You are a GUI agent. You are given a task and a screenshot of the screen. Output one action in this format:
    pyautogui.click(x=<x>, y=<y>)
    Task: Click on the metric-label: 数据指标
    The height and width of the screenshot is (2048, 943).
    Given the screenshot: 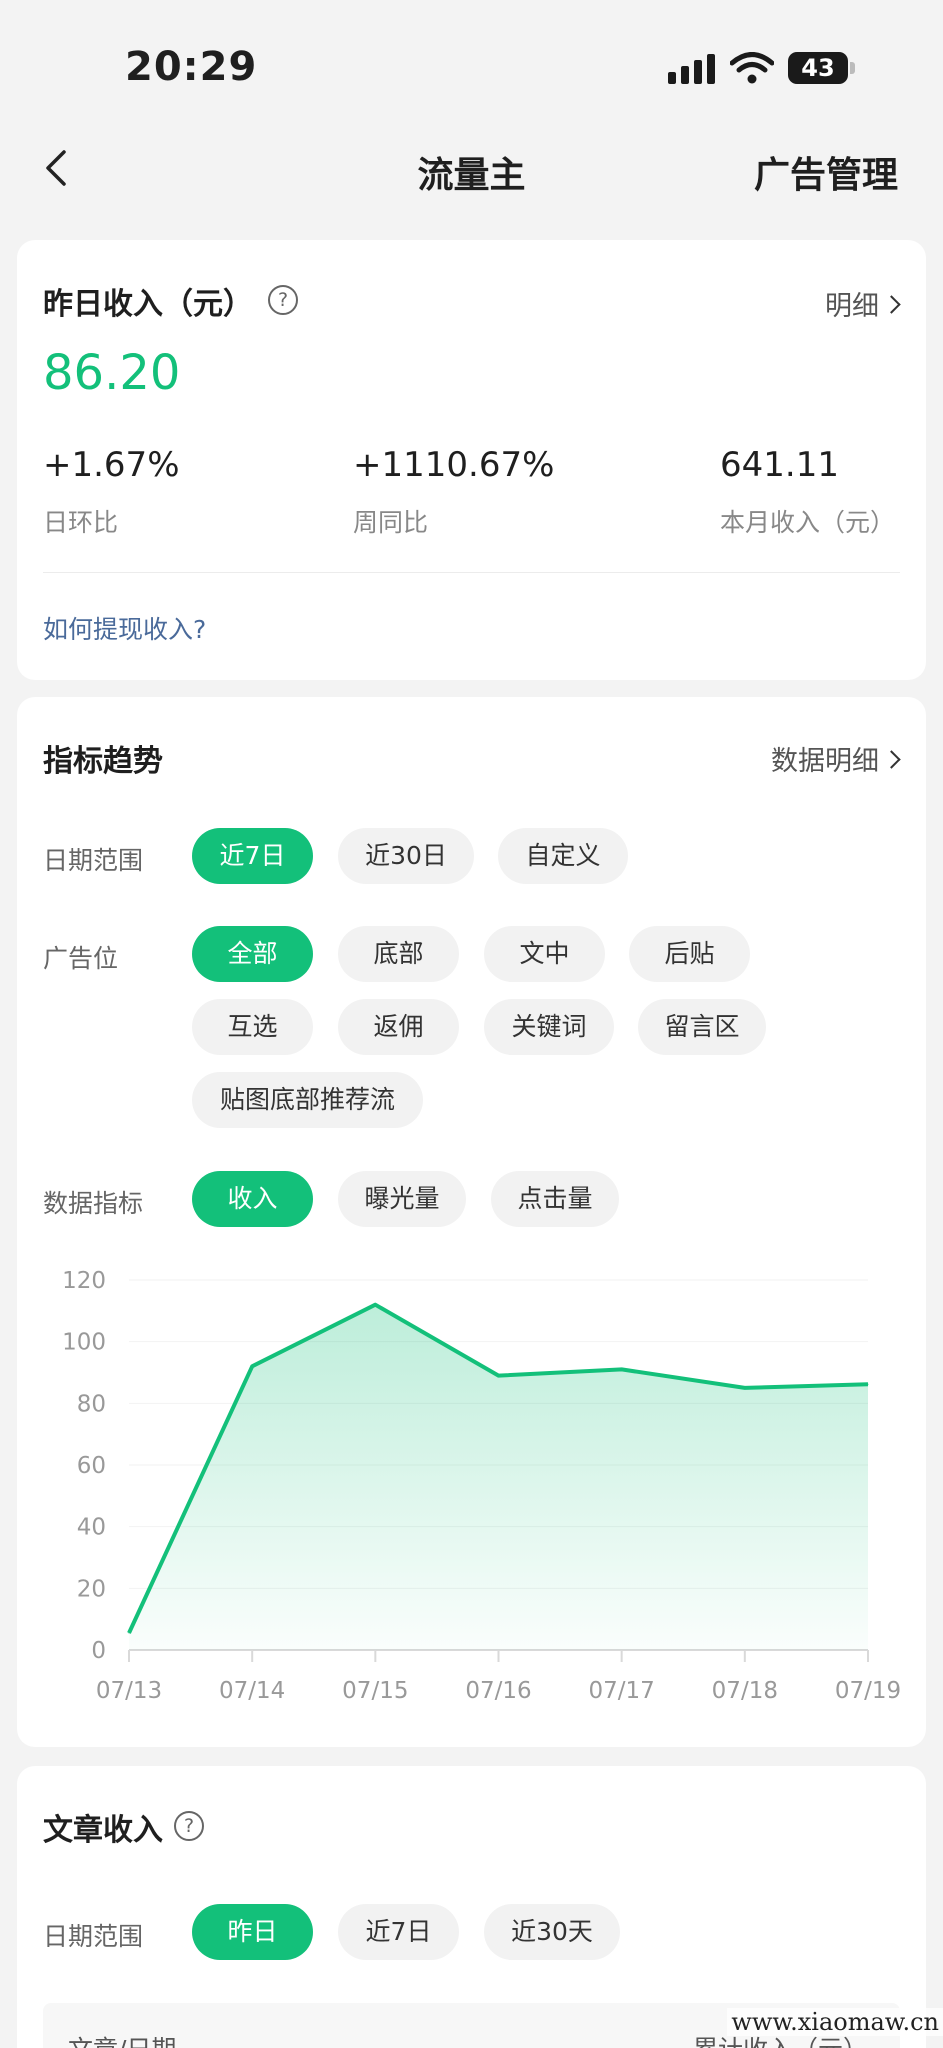 What is the action you would take?
    pyautogui.click(x=93, y=1203)
    